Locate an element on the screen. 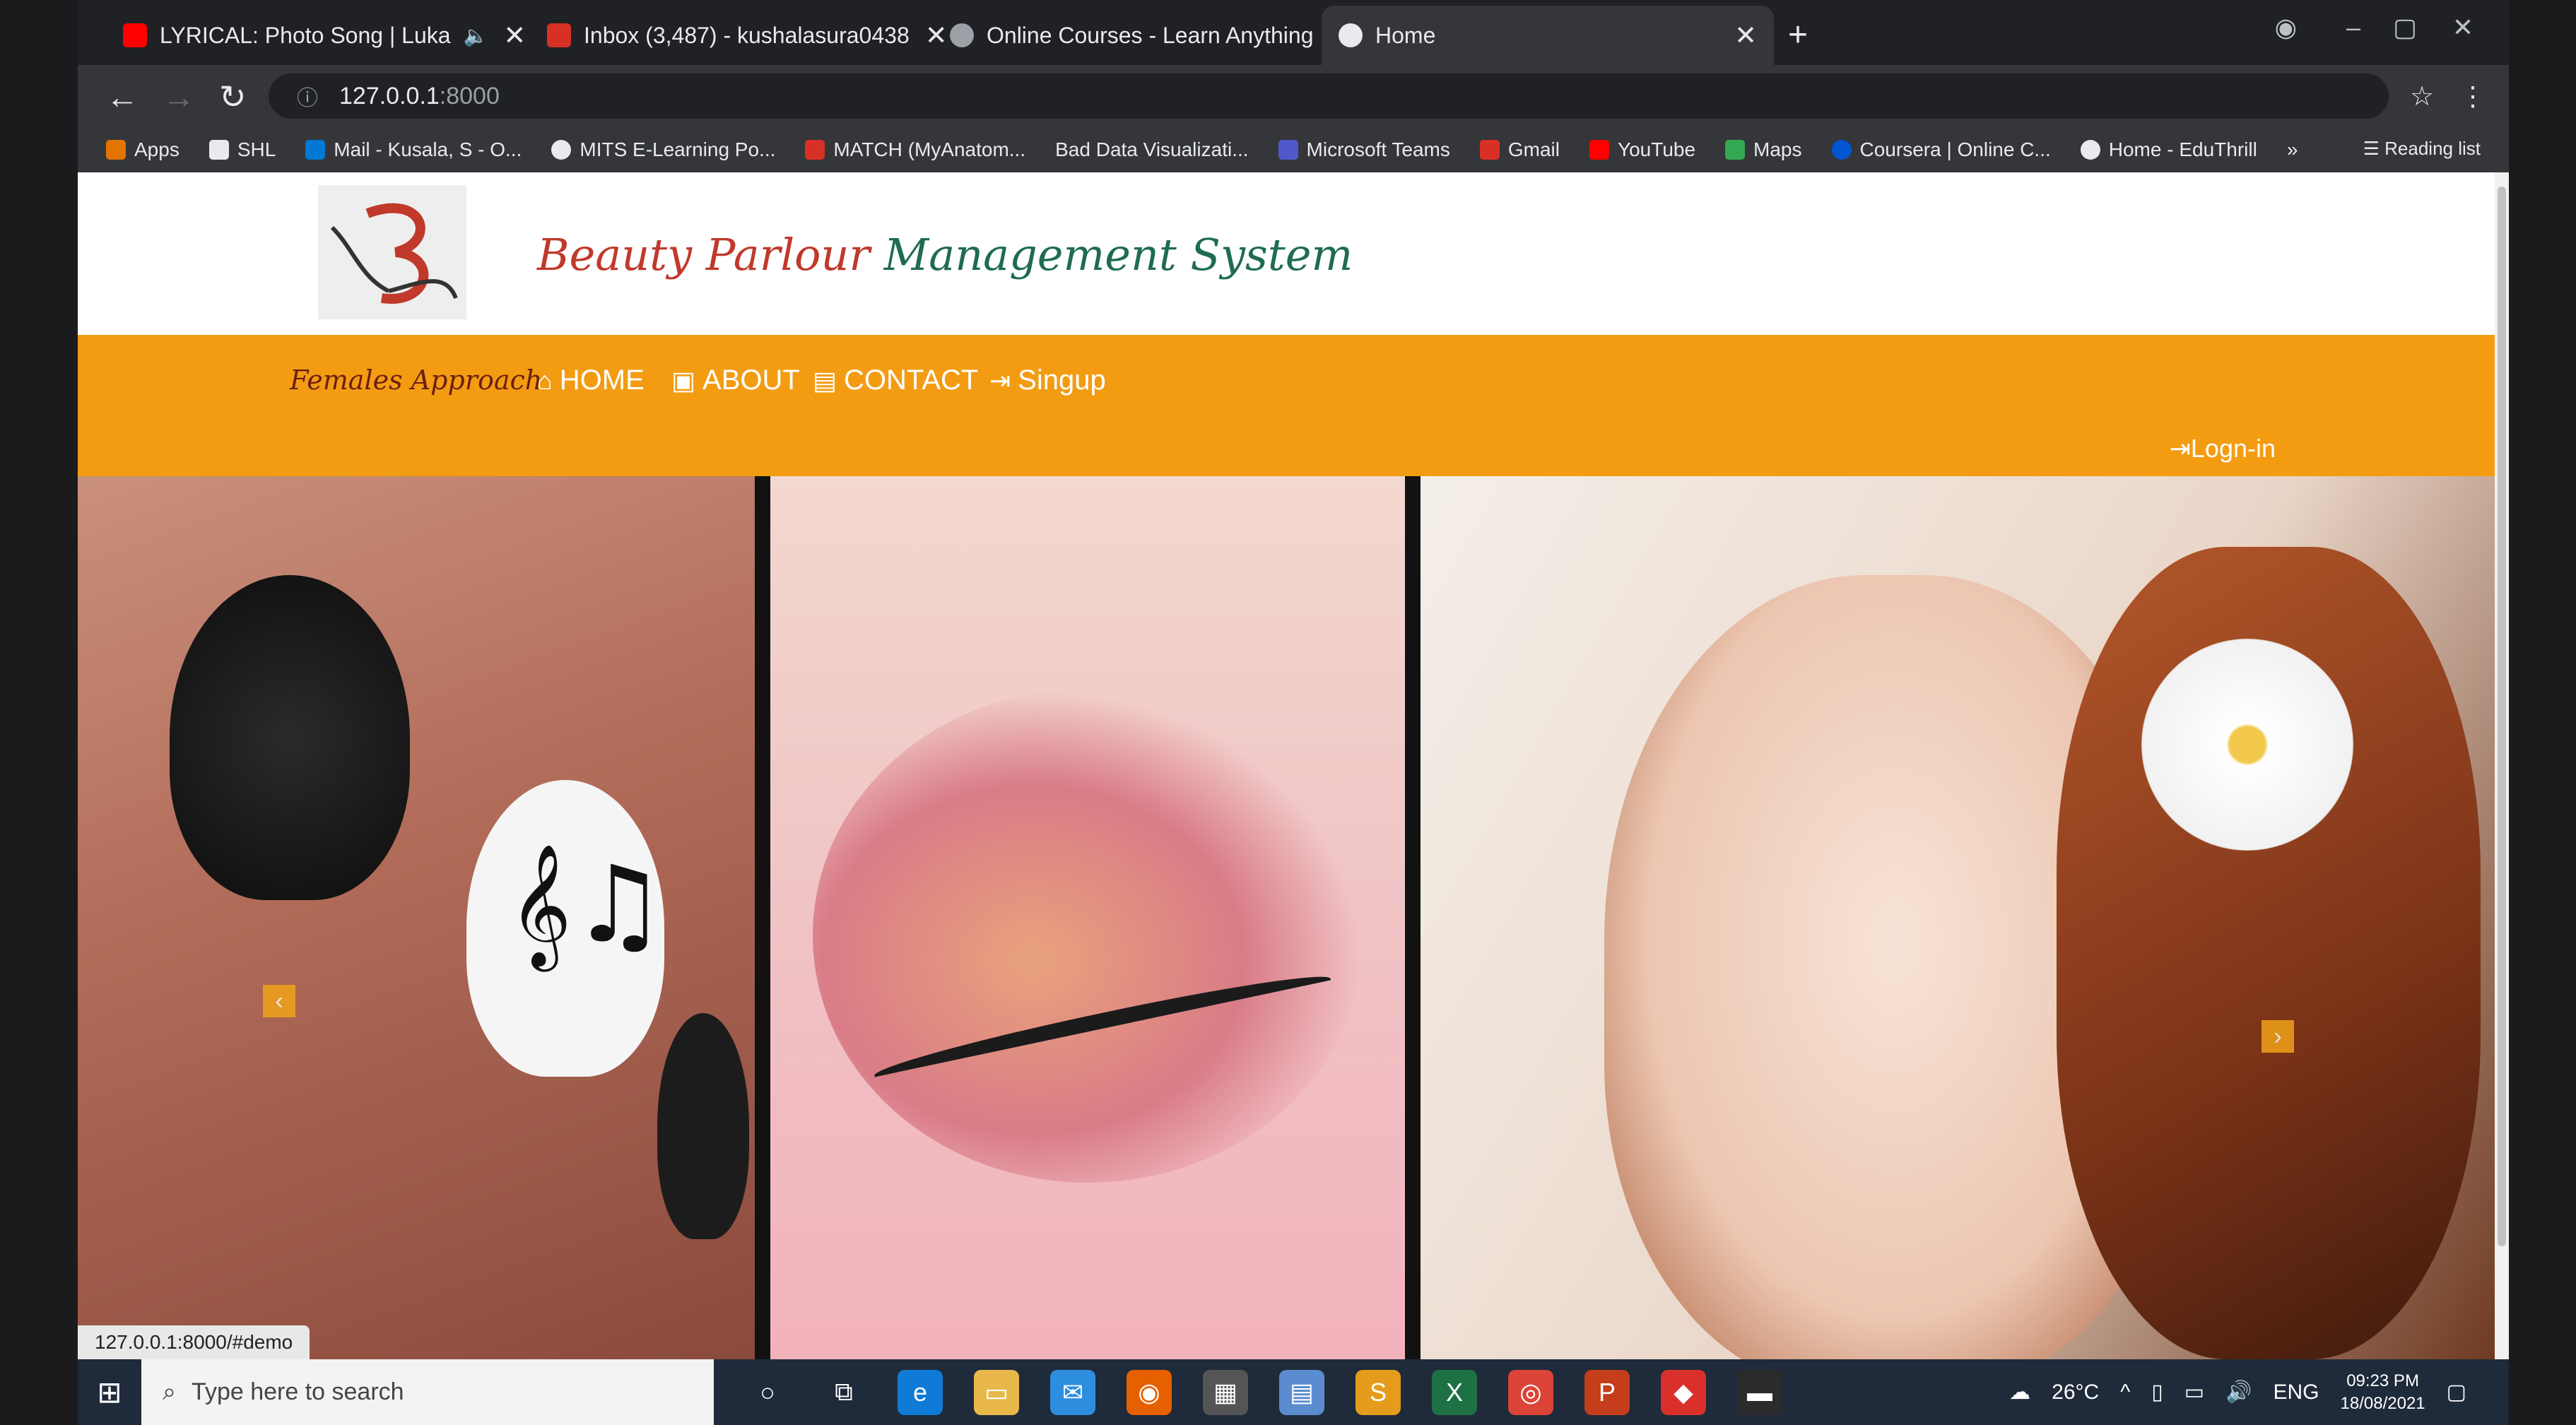 This screenshot has height=1425, width=2576. network-icon: ▯ is located at coordinates (2157, 1392).